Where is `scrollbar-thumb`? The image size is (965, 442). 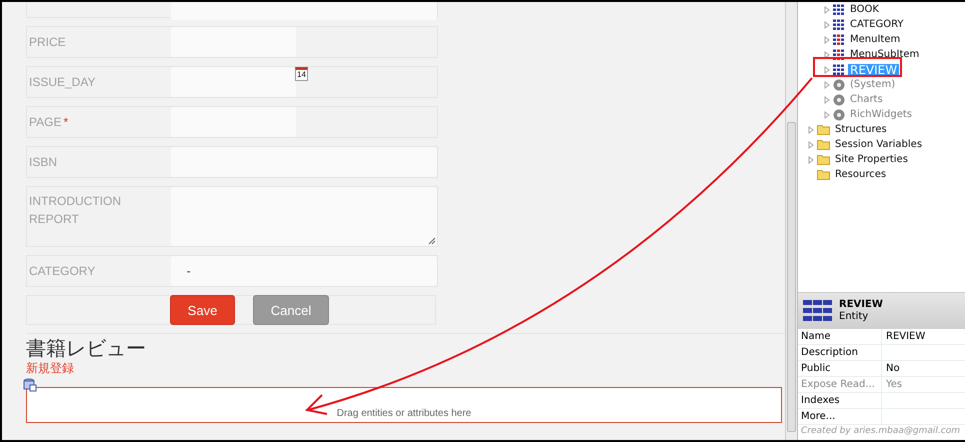 scrollbar-thumb is located at coordinates (791, 277).